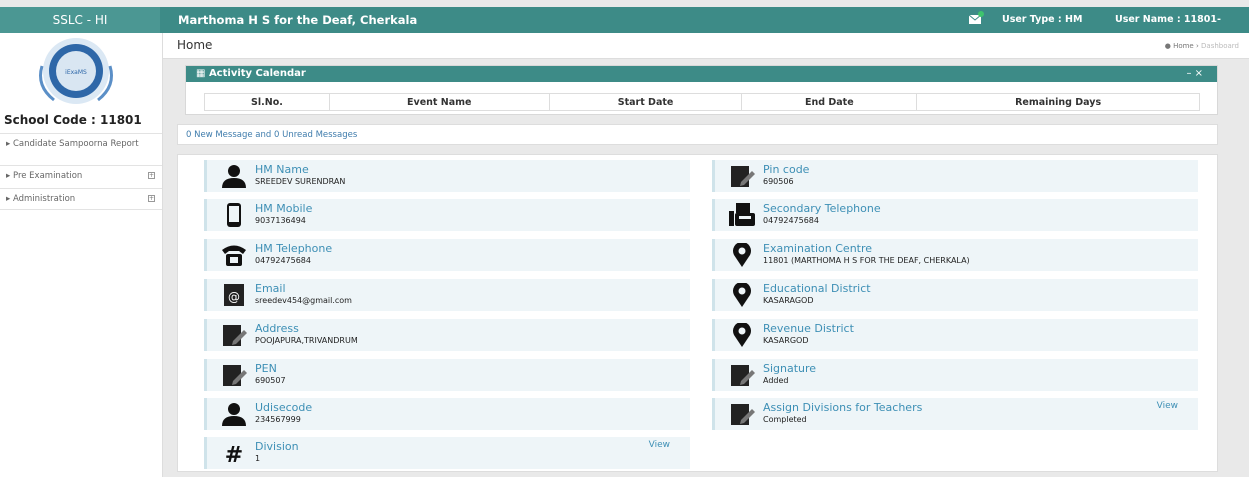 The image size is (1249, 477). I want to click on user-name: User Name : 11801-, so click(1168, 20).